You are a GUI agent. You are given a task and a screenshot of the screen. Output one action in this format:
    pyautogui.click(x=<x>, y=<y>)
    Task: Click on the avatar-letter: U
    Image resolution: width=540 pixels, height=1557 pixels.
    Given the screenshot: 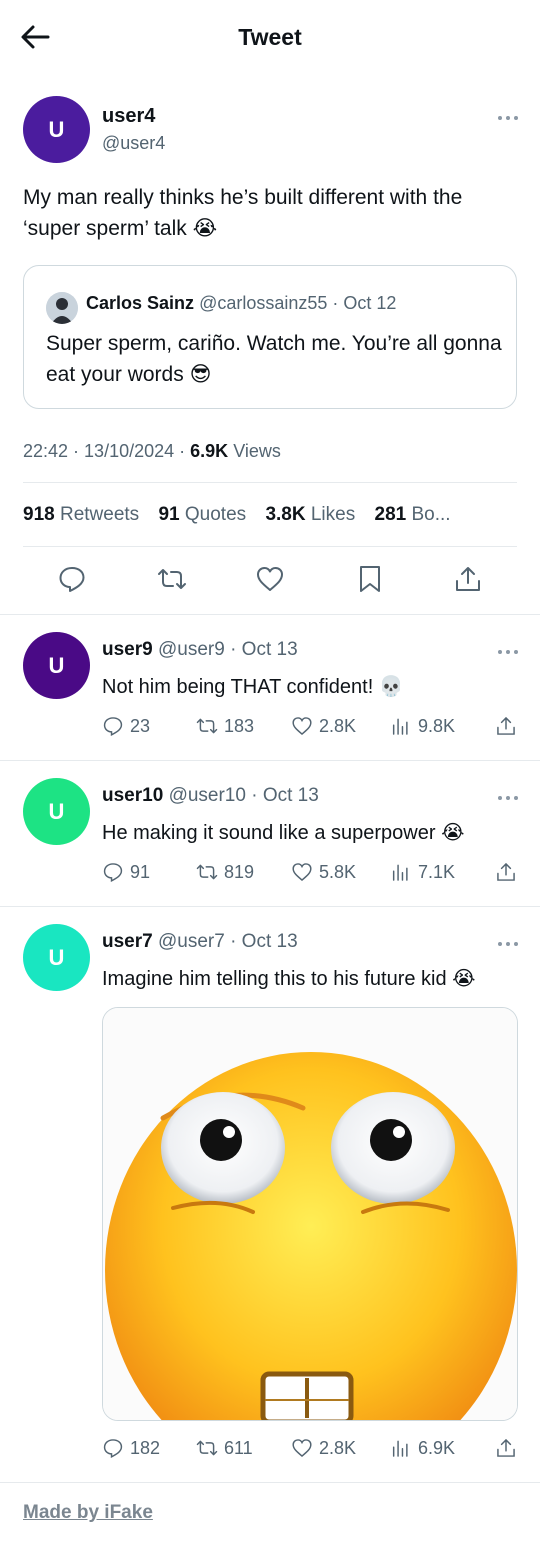 What is the action you would take?
    pyautogui.click(x=56, y=129)
    